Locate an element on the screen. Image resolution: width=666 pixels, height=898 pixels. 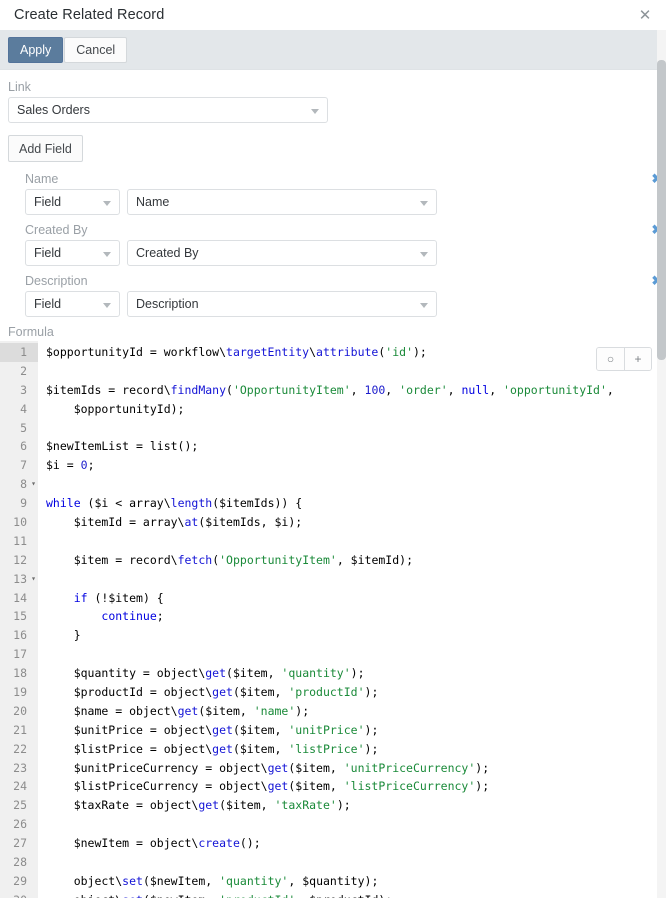
table-row: Created By Field Created By ✖ is located at coordinates (343, 244).